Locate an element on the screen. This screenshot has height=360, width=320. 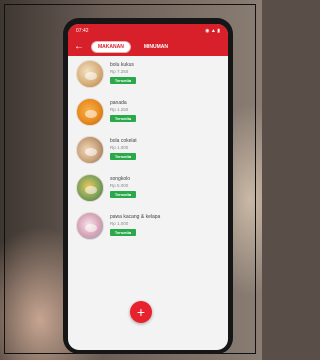
item-price: Rp 5.000 is located at coordinates (119, 185).